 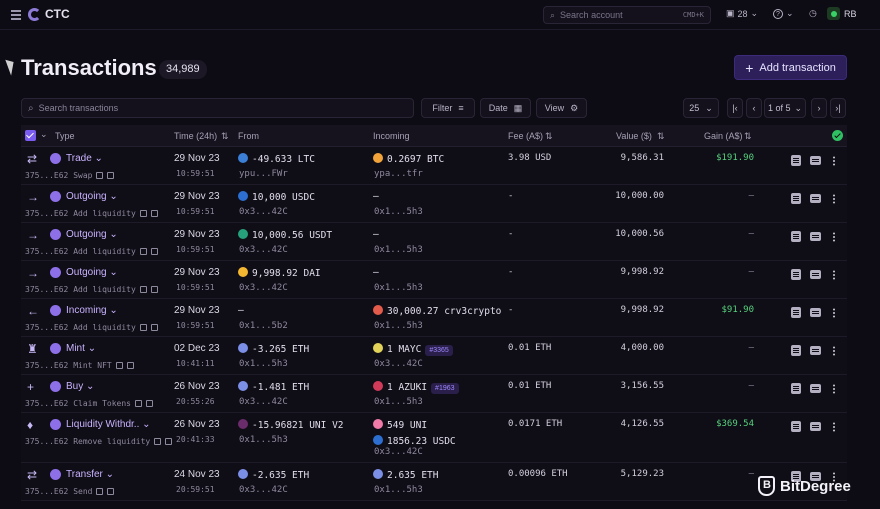 What do you see at coordinates (84, 158) in the screenshot?
I see `transaction-type: Trade ⌄` at bounding box center [84, 158].